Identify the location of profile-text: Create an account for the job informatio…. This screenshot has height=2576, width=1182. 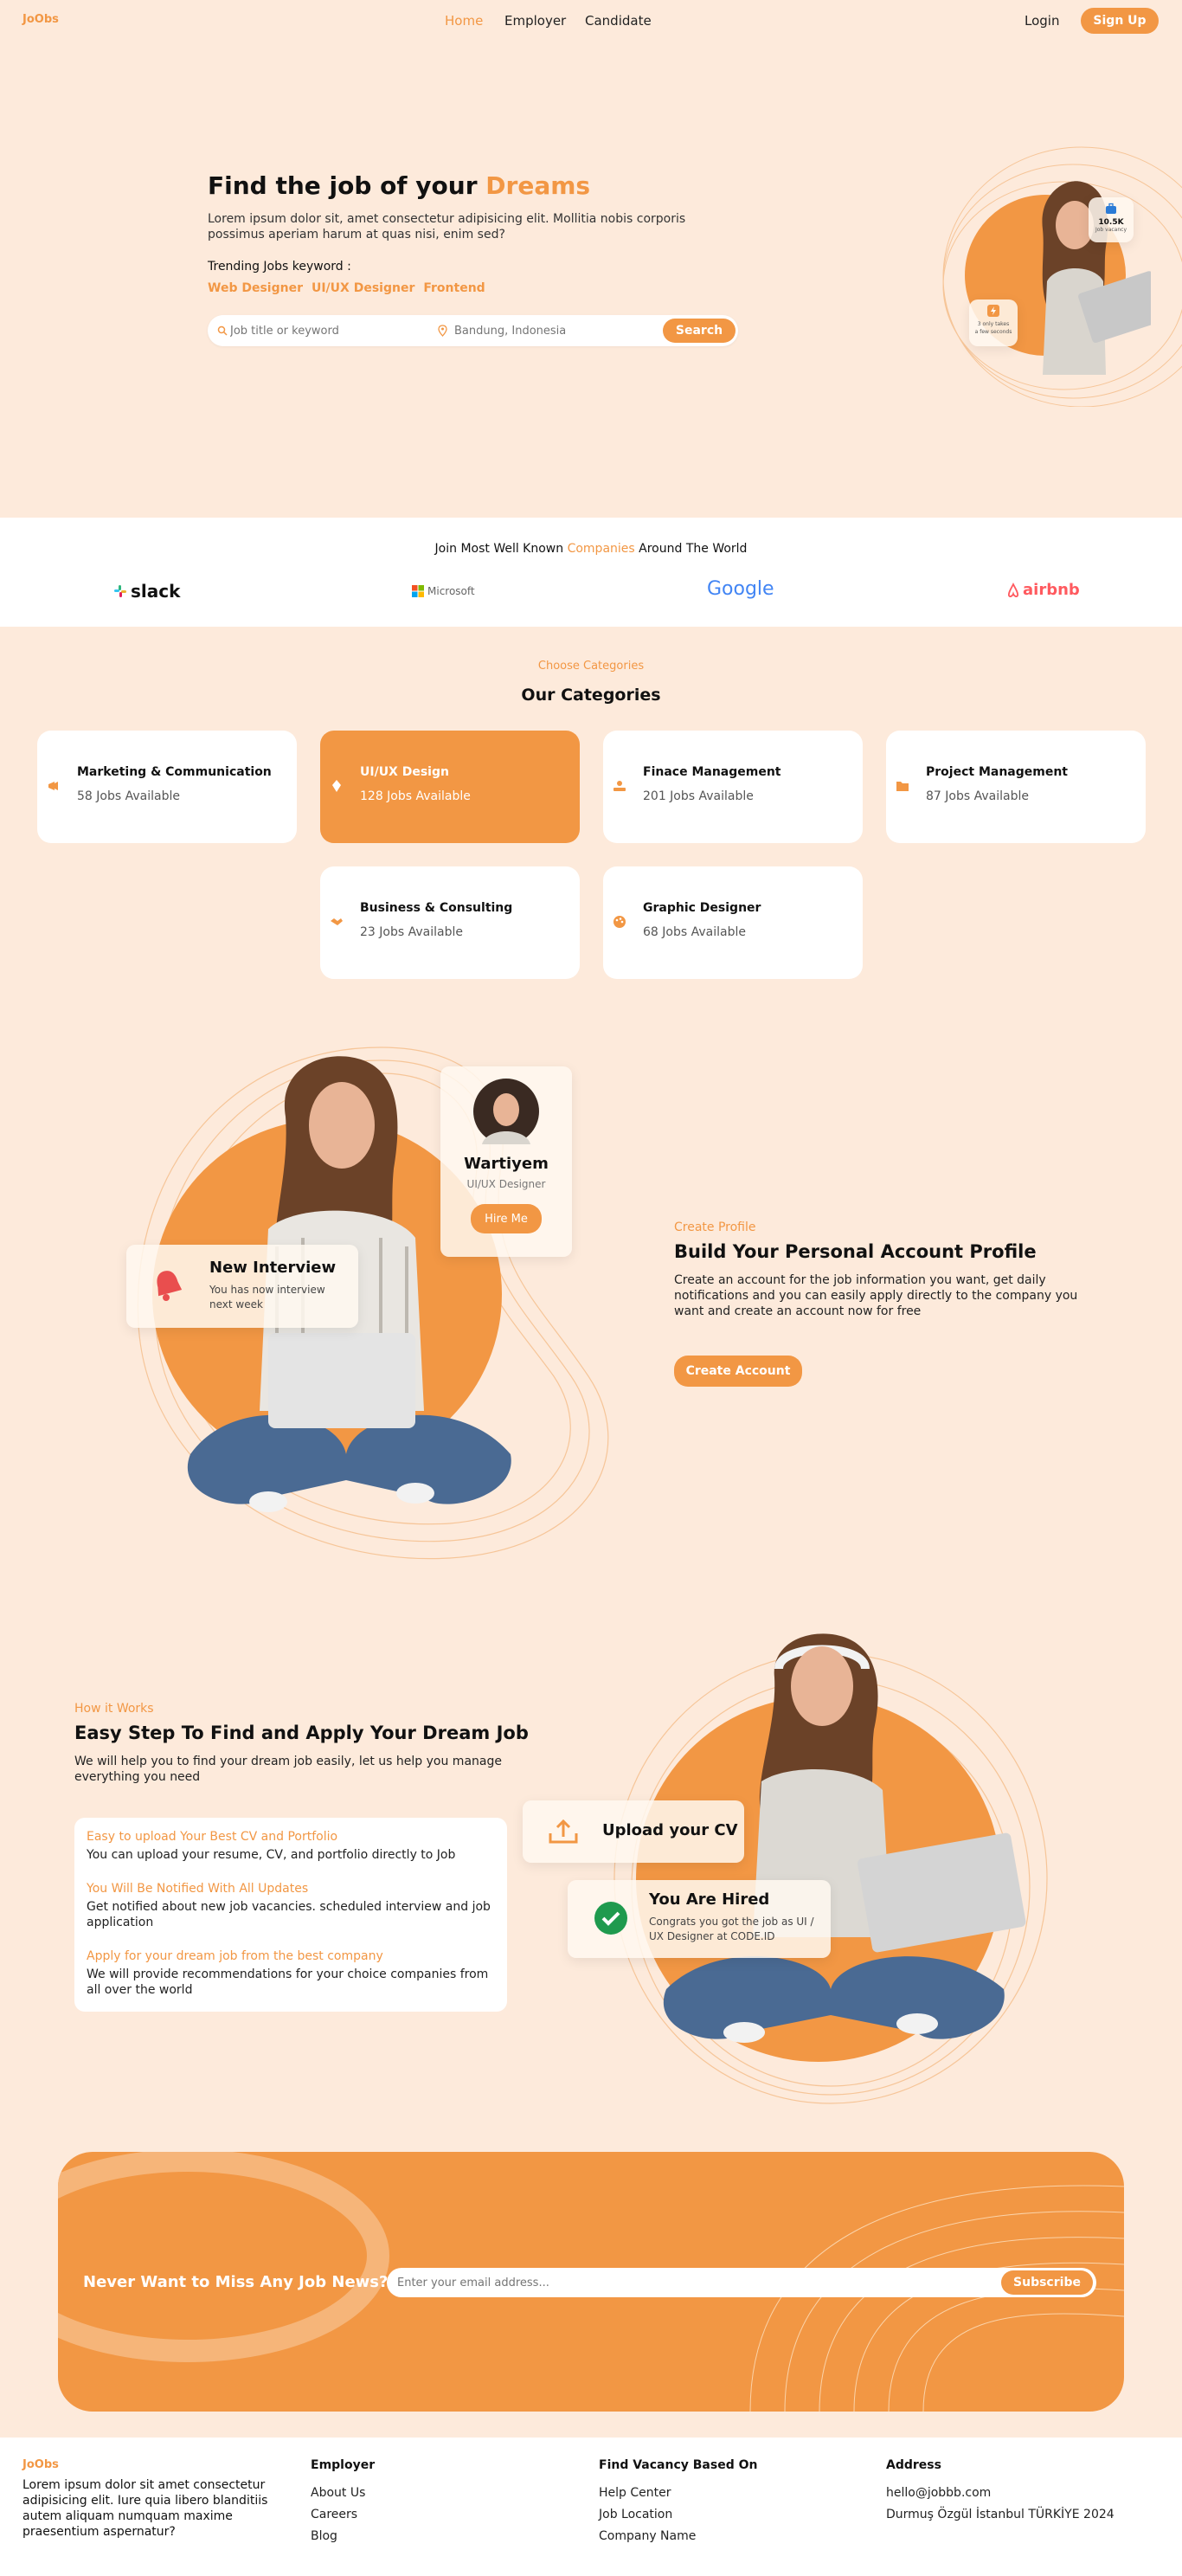
(876, 1295).